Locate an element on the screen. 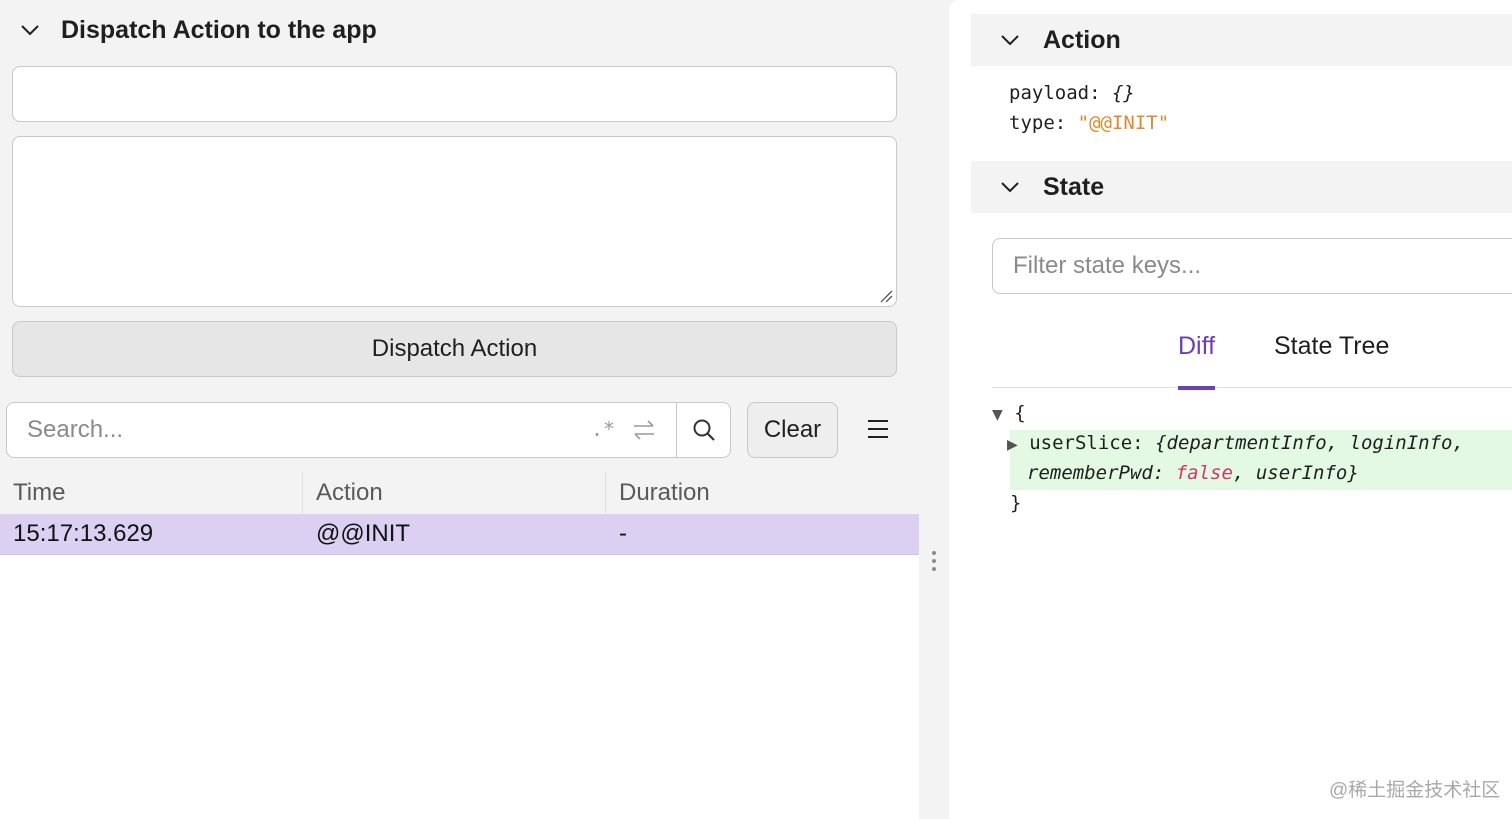  payload-value: {} is located at coordinates (1123, 93).